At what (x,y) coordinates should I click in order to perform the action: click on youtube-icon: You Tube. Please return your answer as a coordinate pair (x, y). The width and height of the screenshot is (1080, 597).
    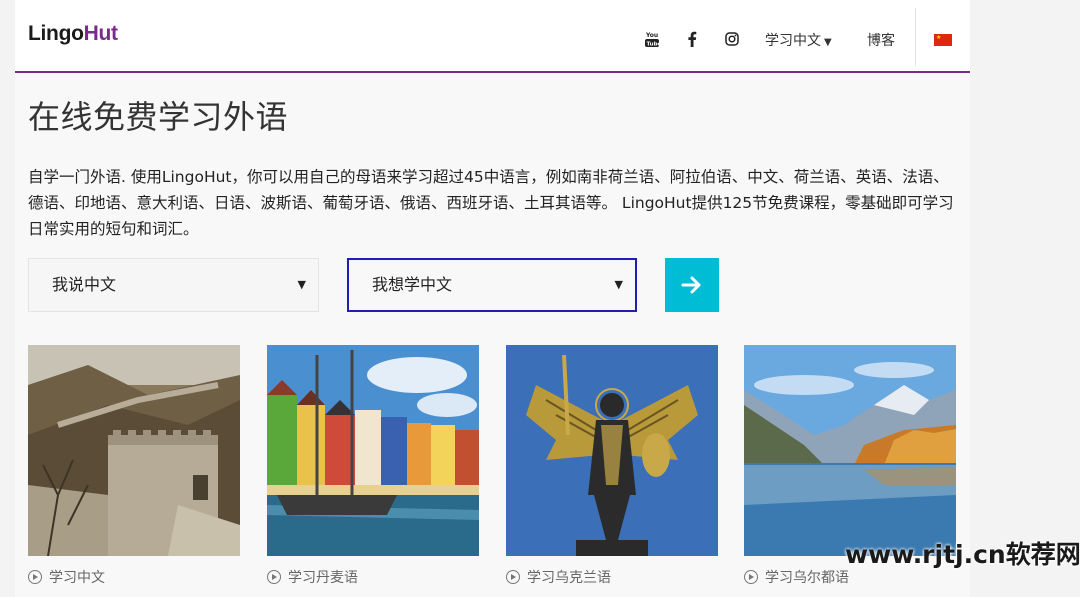
    Looking at the image, I should click on (652, 39).